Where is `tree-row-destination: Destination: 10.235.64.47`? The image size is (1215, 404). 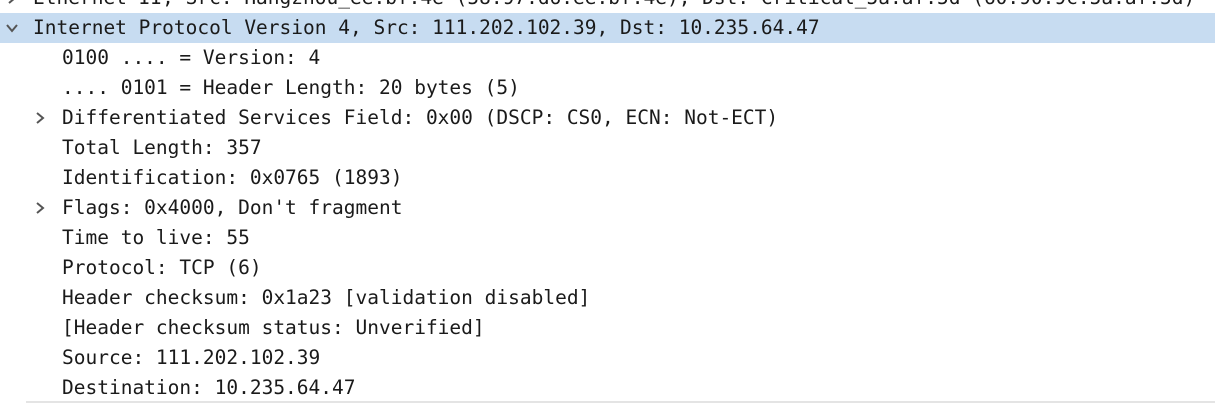 tree-row-destination: Destination: 10.235.64.47 is located at coordinates (607, 388).